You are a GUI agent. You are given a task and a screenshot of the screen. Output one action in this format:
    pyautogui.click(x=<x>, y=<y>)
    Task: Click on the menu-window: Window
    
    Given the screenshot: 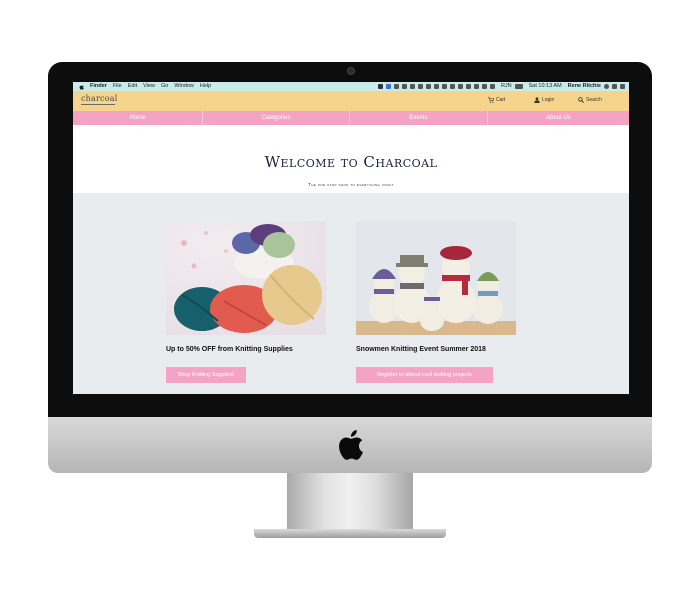 What is the action you would take?
    pyautogui.click(x=184, y=86)
    